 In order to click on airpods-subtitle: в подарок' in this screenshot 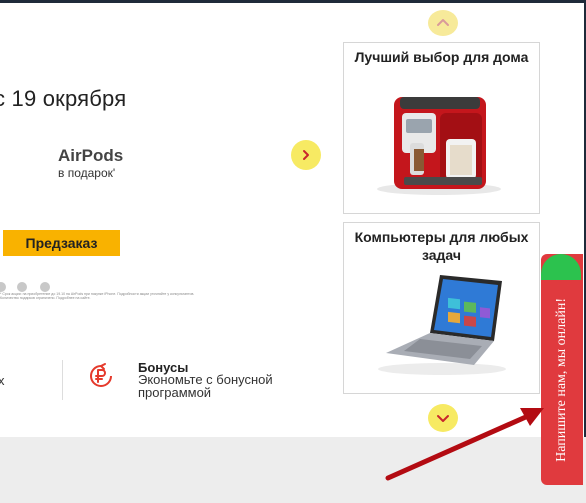, I will do `click(87, 173)`.